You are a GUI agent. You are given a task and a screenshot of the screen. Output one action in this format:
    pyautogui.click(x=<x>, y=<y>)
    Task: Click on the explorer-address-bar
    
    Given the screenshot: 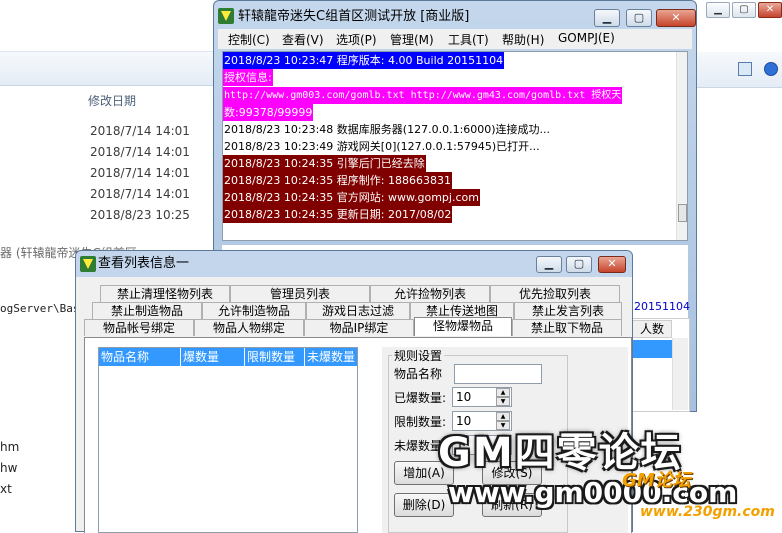 What is the action you would take?
    pyautogui.click(x=107, y=37)
    